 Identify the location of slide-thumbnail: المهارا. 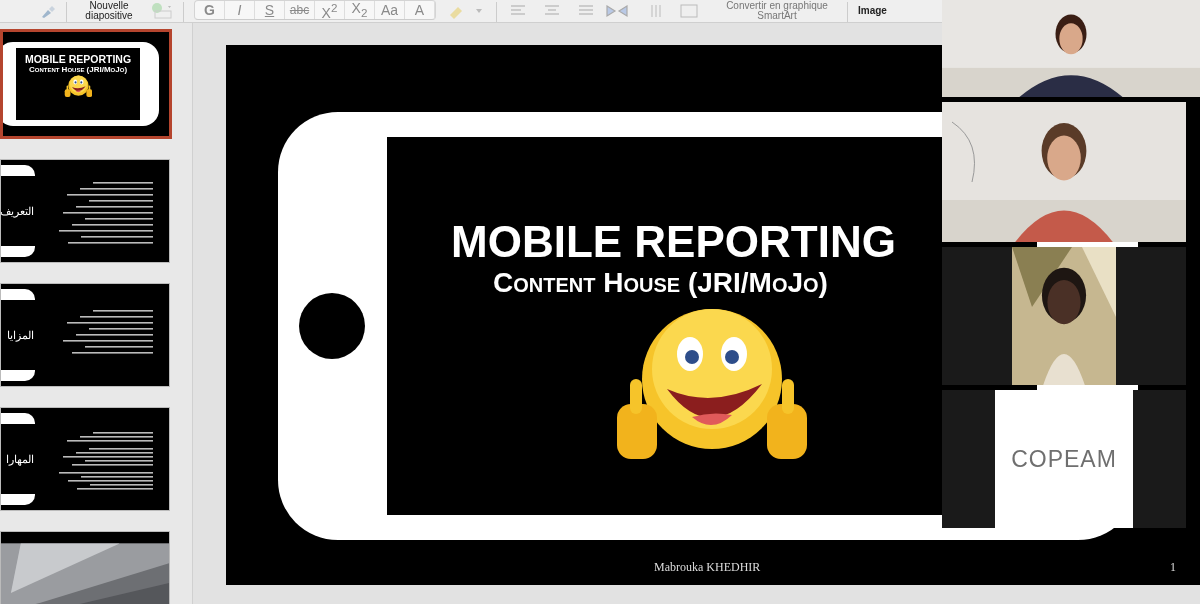
(85, 459).